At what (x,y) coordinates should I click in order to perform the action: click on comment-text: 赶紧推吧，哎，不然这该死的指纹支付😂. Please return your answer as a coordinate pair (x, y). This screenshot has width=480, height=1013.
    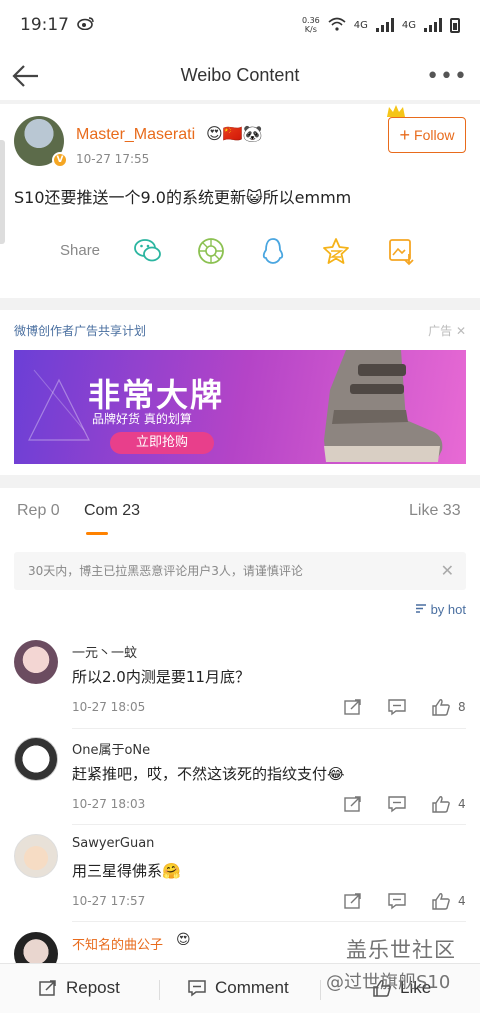
    Looking at the image, I should click on (208, 774).